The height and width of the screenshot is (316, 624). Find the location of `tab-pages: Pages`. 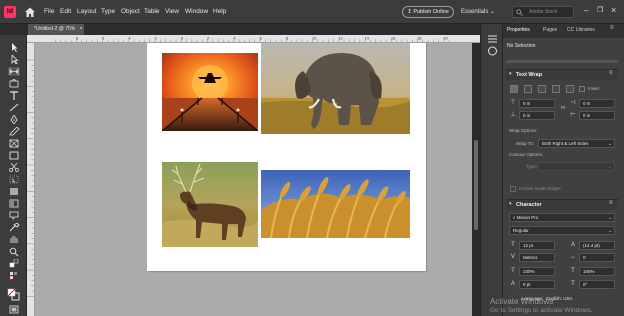

tab-pages: Pages is located at coordinates (550, 30).